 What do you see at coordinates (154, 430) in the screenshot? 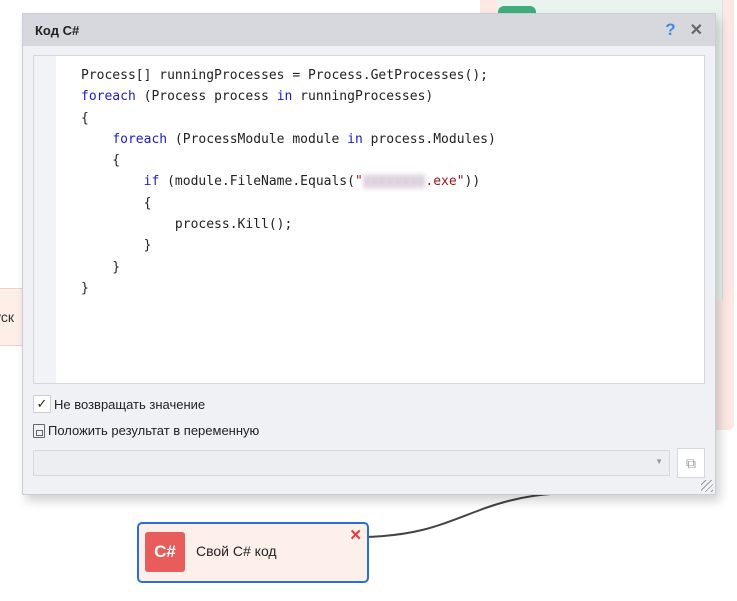
I see `save-result-label: Положить результат в переменную` at bounding box center [154, 430].